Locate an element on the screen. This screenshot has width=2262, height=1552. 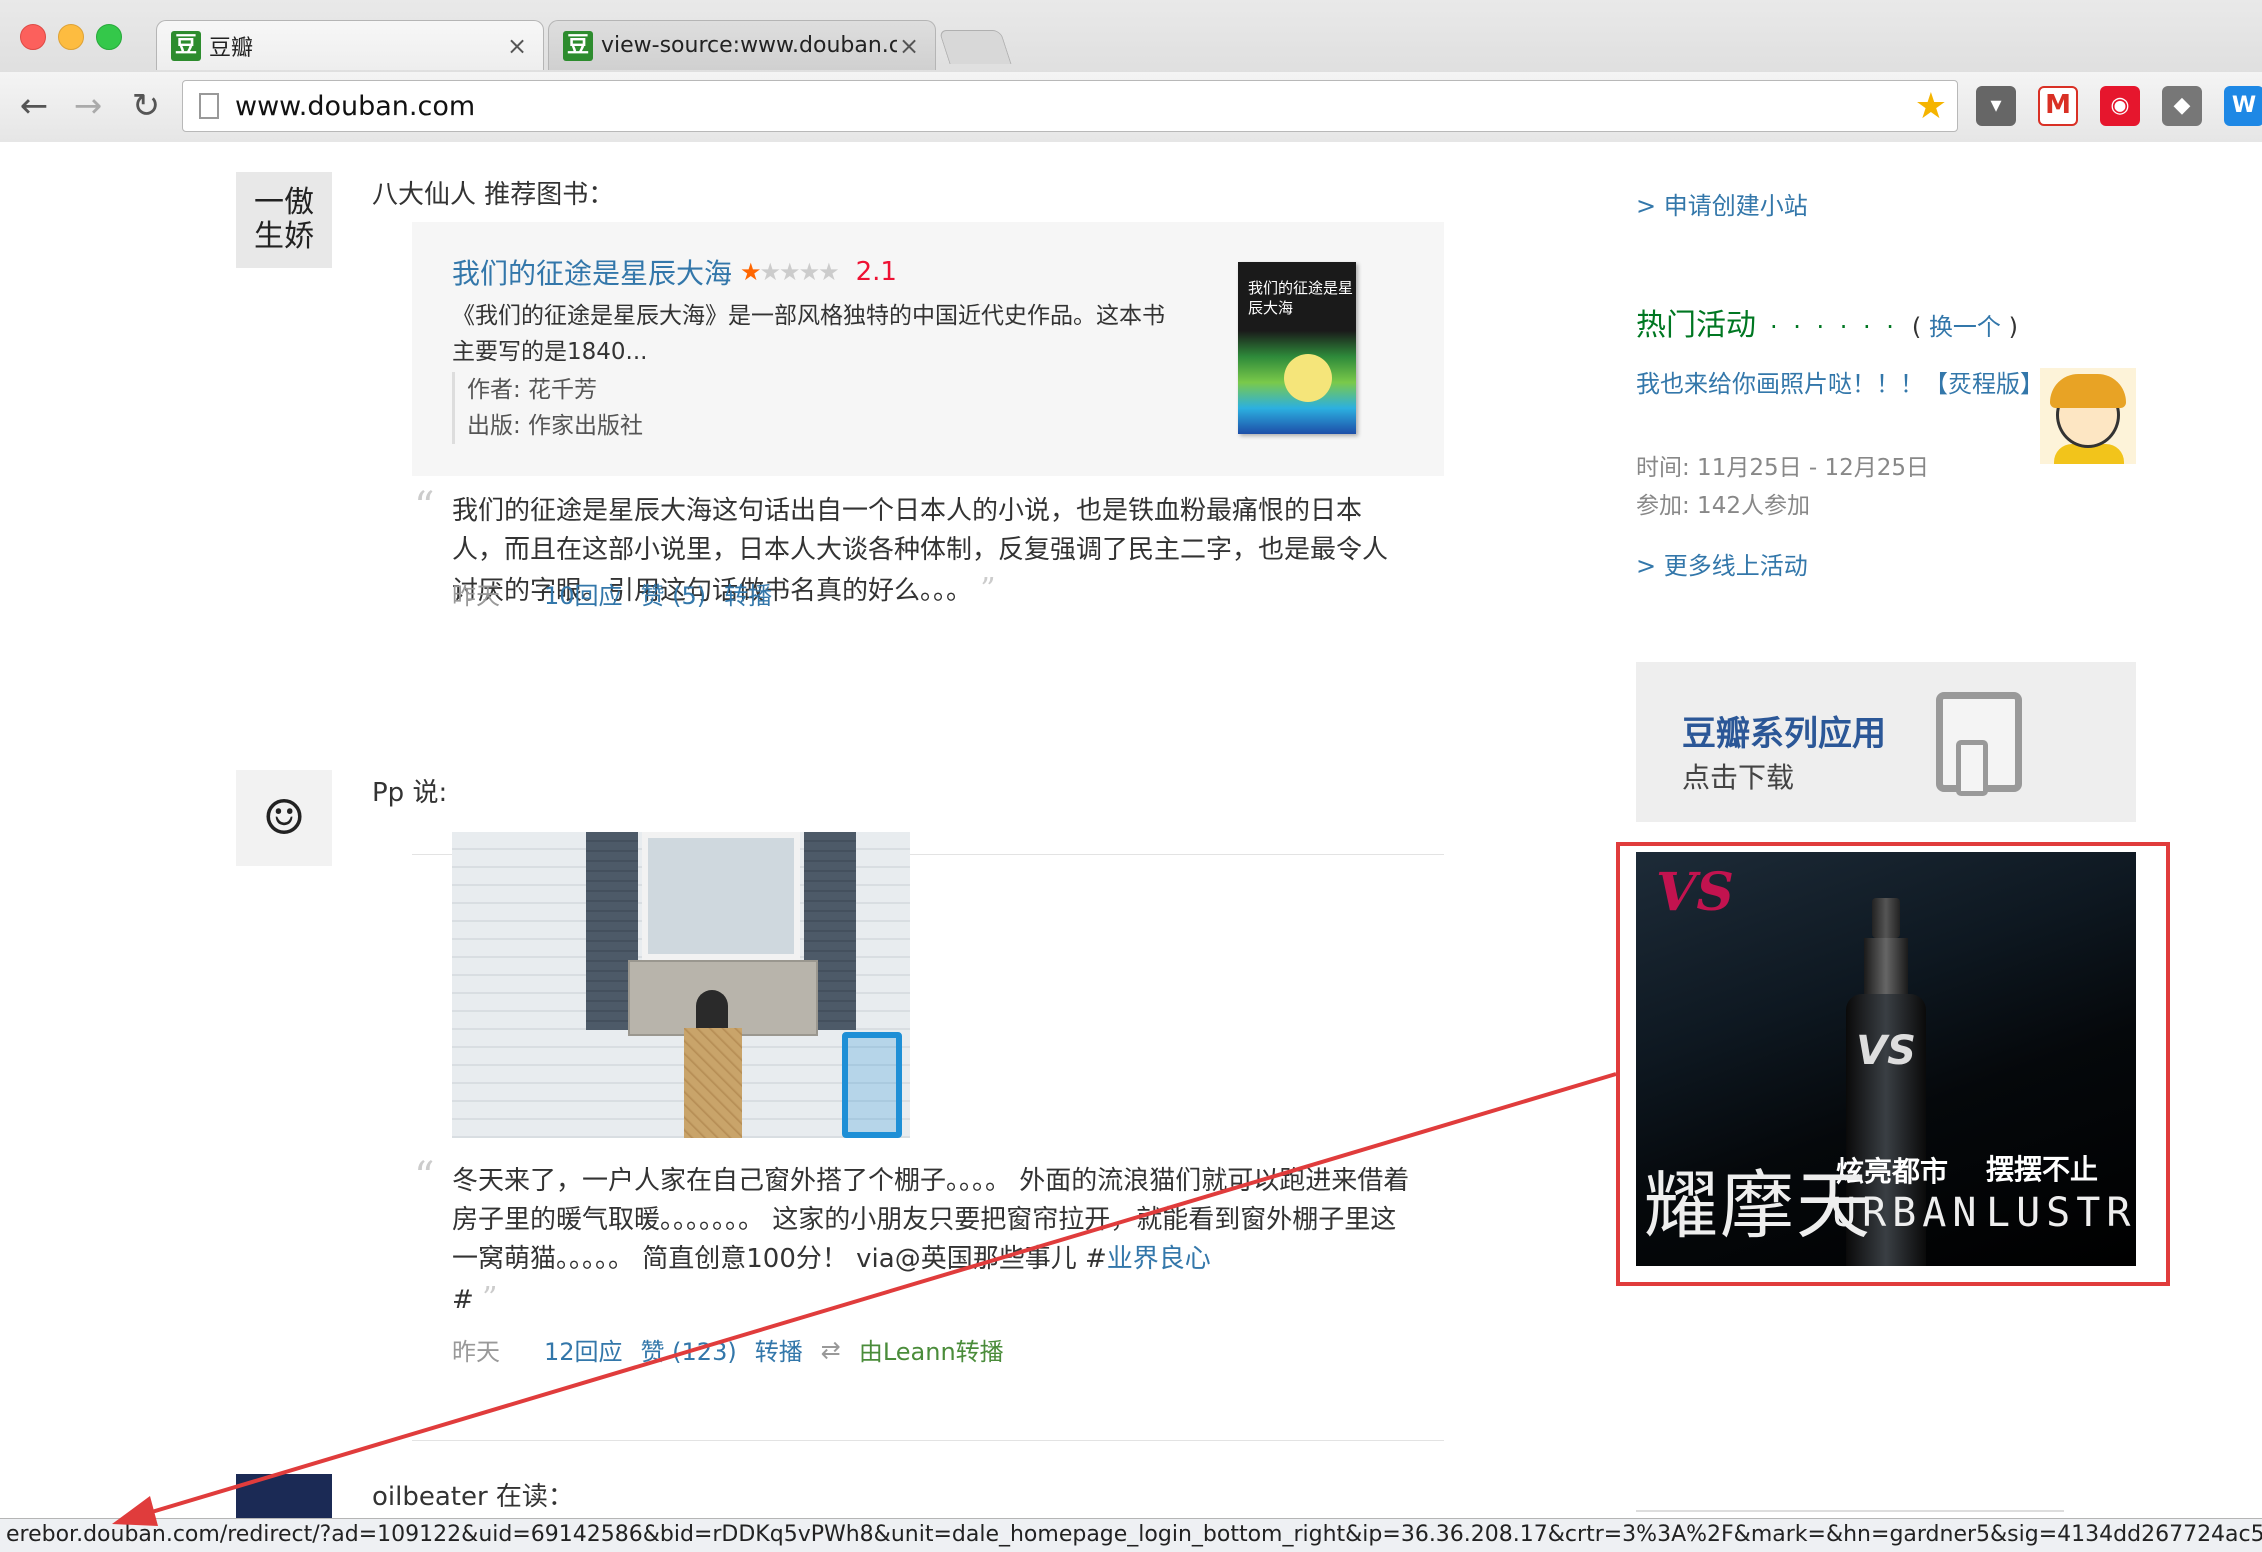
reload-icon: ↻ is located at coordinates (146, 106).